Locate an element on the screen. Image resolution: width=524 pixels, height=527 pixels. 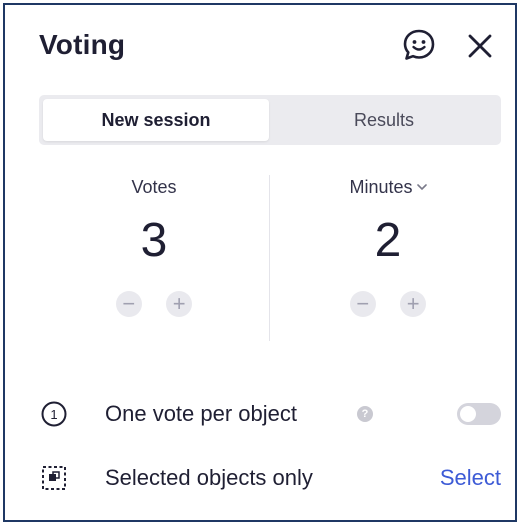
svg-text: 1 is located at coordinates (53, 414).